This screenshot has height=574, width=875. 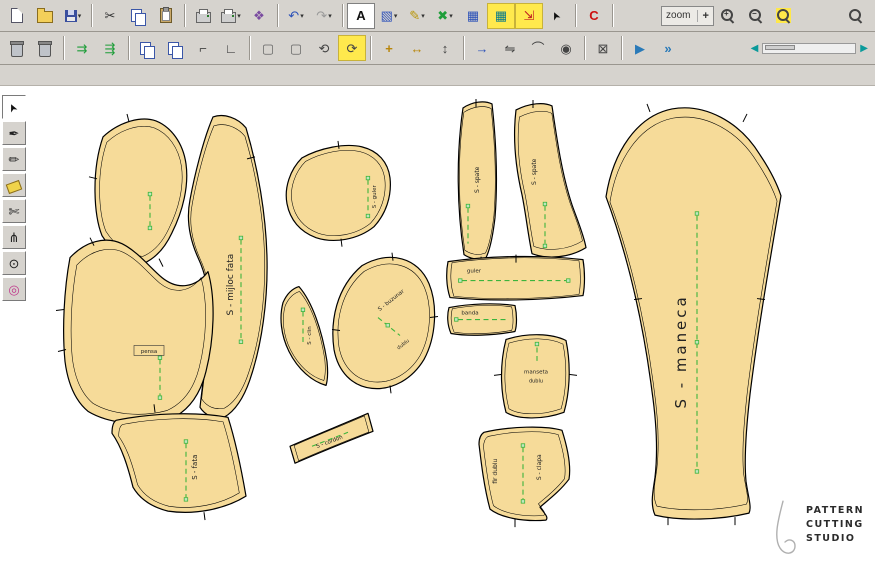 I want to click on marquee-select-button: ▢, so click(x=268, y=48).